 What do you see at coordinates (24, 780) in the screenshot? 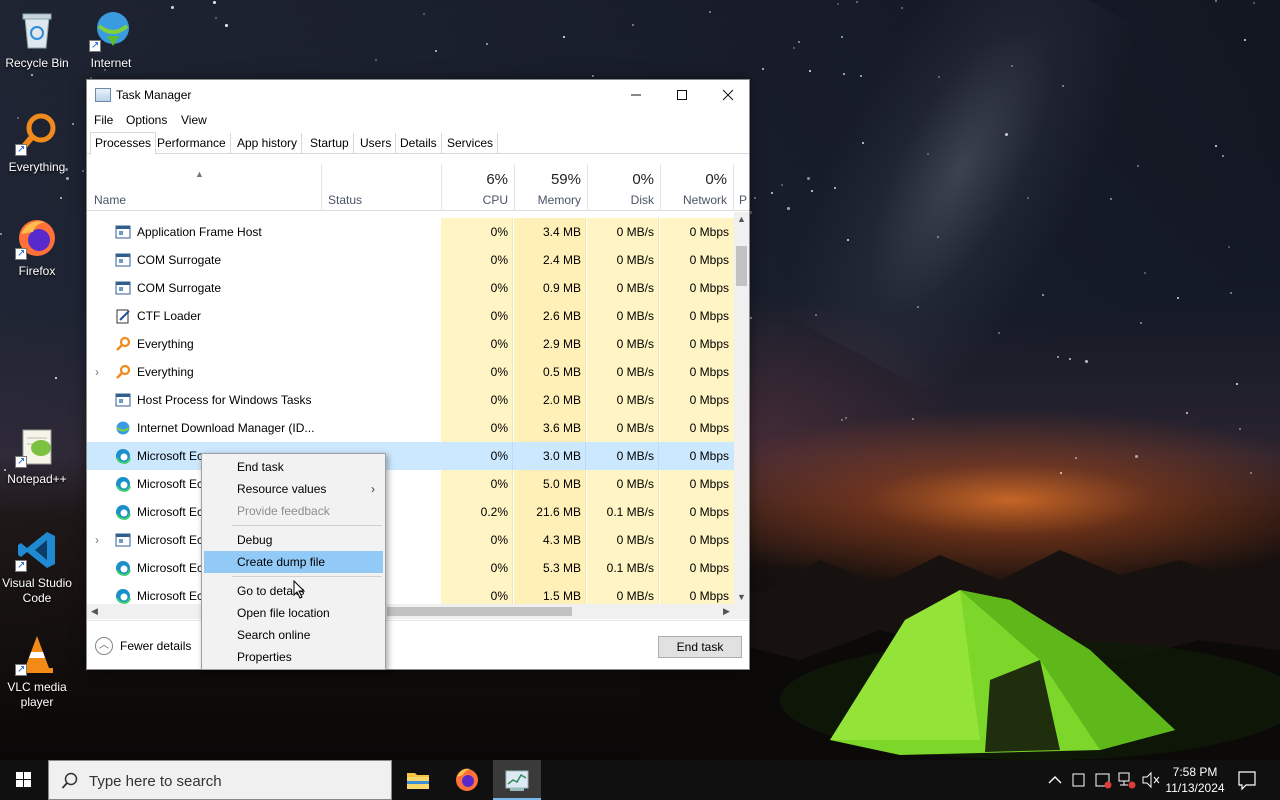
I see `start-button` at bounding box center [24, 780].